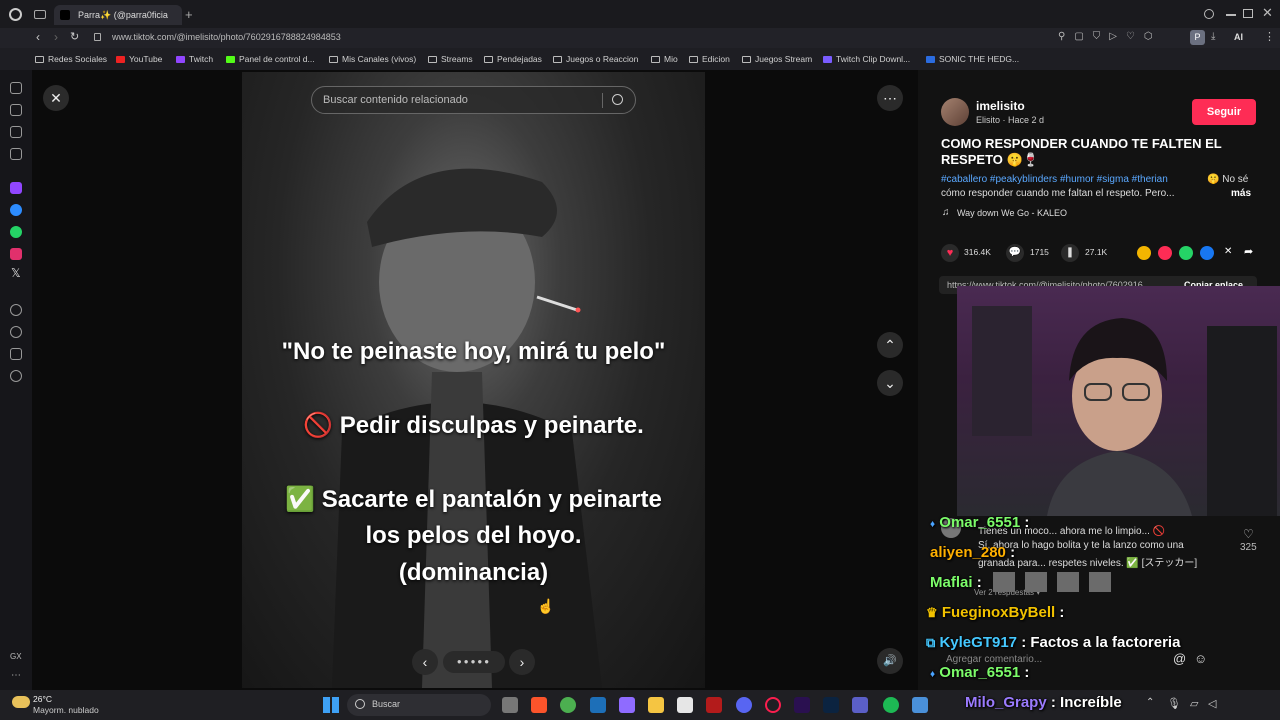  What do you see at coordinates (568, 705) in the screenshot?
I see `taskbar-chrome-icon` at bounding box center [568, 705].